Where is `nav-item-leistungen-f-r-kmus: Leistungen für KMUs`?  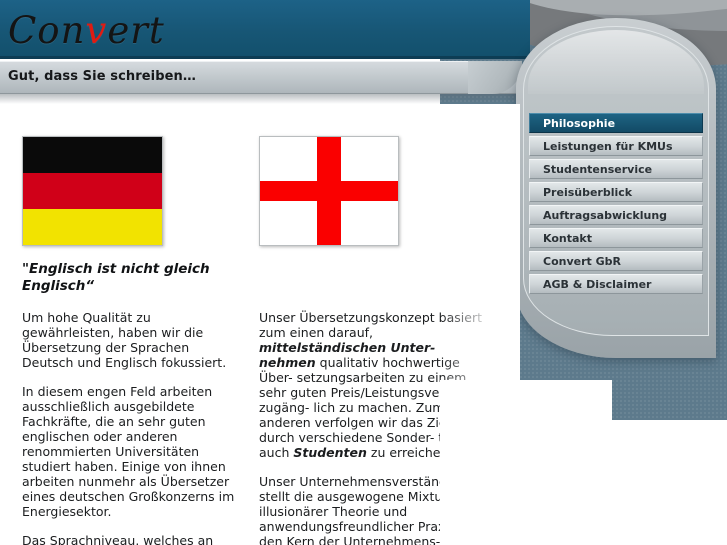 nav-item-leistungen-f-r-kmus: Leistungen für KMUs is located at coordinates (616, 146).